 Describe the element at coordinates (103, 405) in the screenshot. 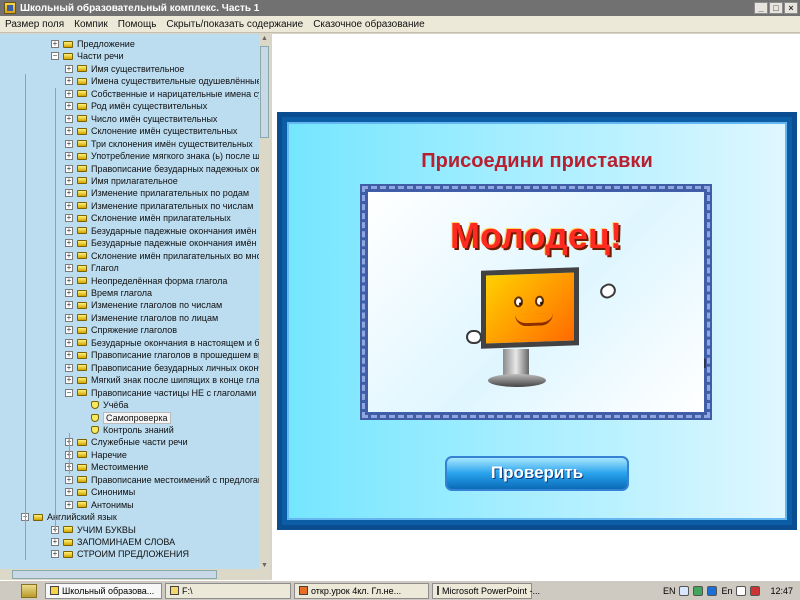

I see `tree-item: Учёба` at that location.